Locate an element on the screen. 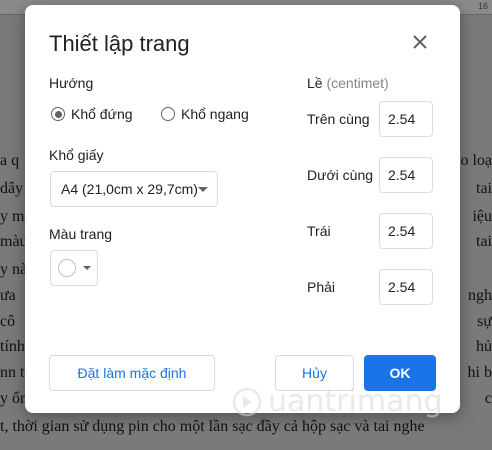 The height and width of the screenshot is (450, 492). color-swatch is located at coordinates (67, 268).